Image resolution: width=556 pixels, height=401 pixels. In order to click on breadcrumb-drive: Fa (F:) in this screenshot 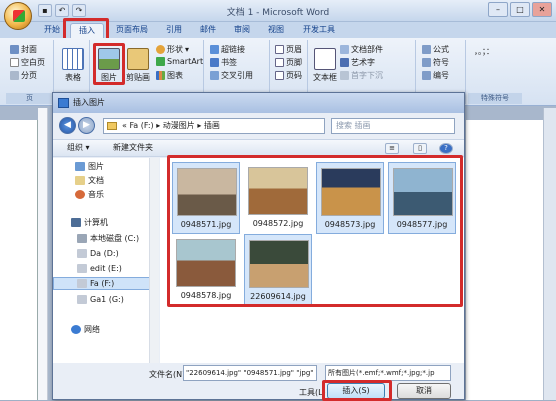, I will do `click(141, 125)`.